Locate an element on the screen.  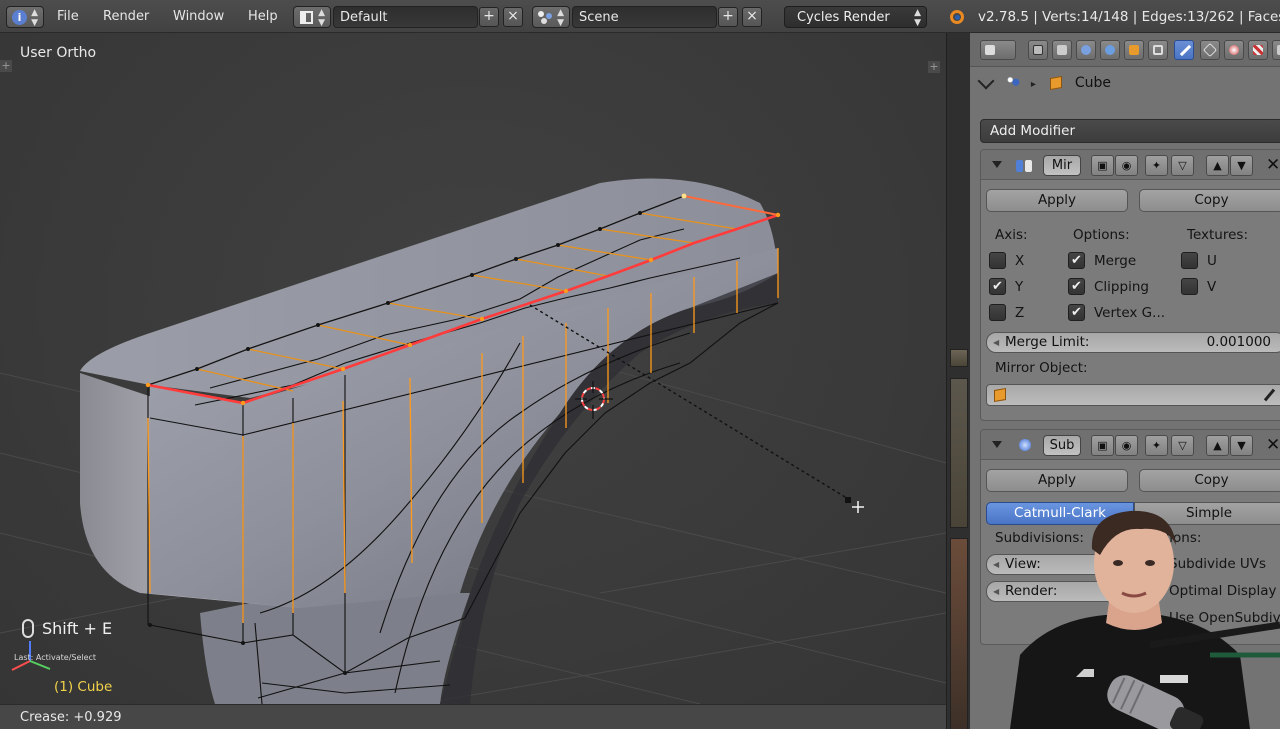
properties-tab-bar is located at coordinates (1125, 50).